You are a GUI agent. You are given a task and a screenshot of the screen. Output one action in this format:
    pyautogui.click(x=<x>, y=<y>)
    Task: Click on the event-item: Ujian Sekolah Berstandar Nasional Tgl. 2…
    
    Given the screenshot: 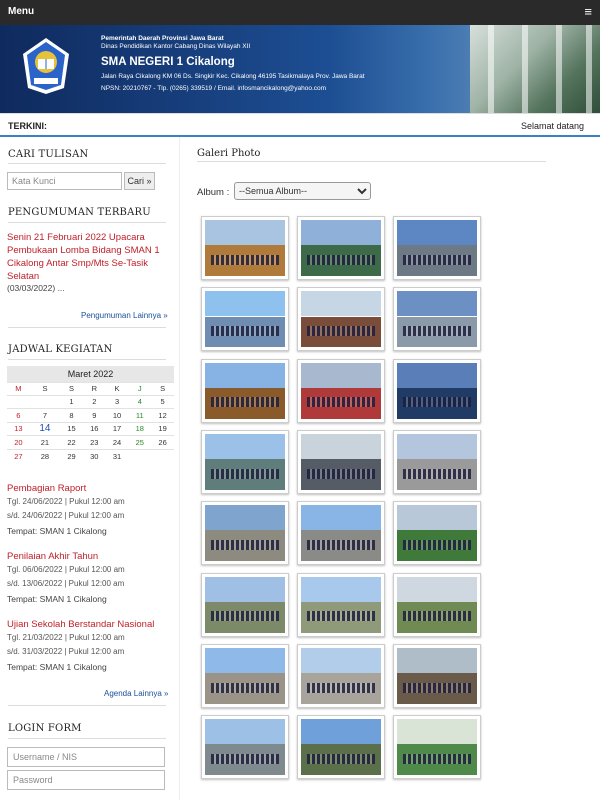 What is the action you would take?
    pyautogui.click(x=91, y=646)
    